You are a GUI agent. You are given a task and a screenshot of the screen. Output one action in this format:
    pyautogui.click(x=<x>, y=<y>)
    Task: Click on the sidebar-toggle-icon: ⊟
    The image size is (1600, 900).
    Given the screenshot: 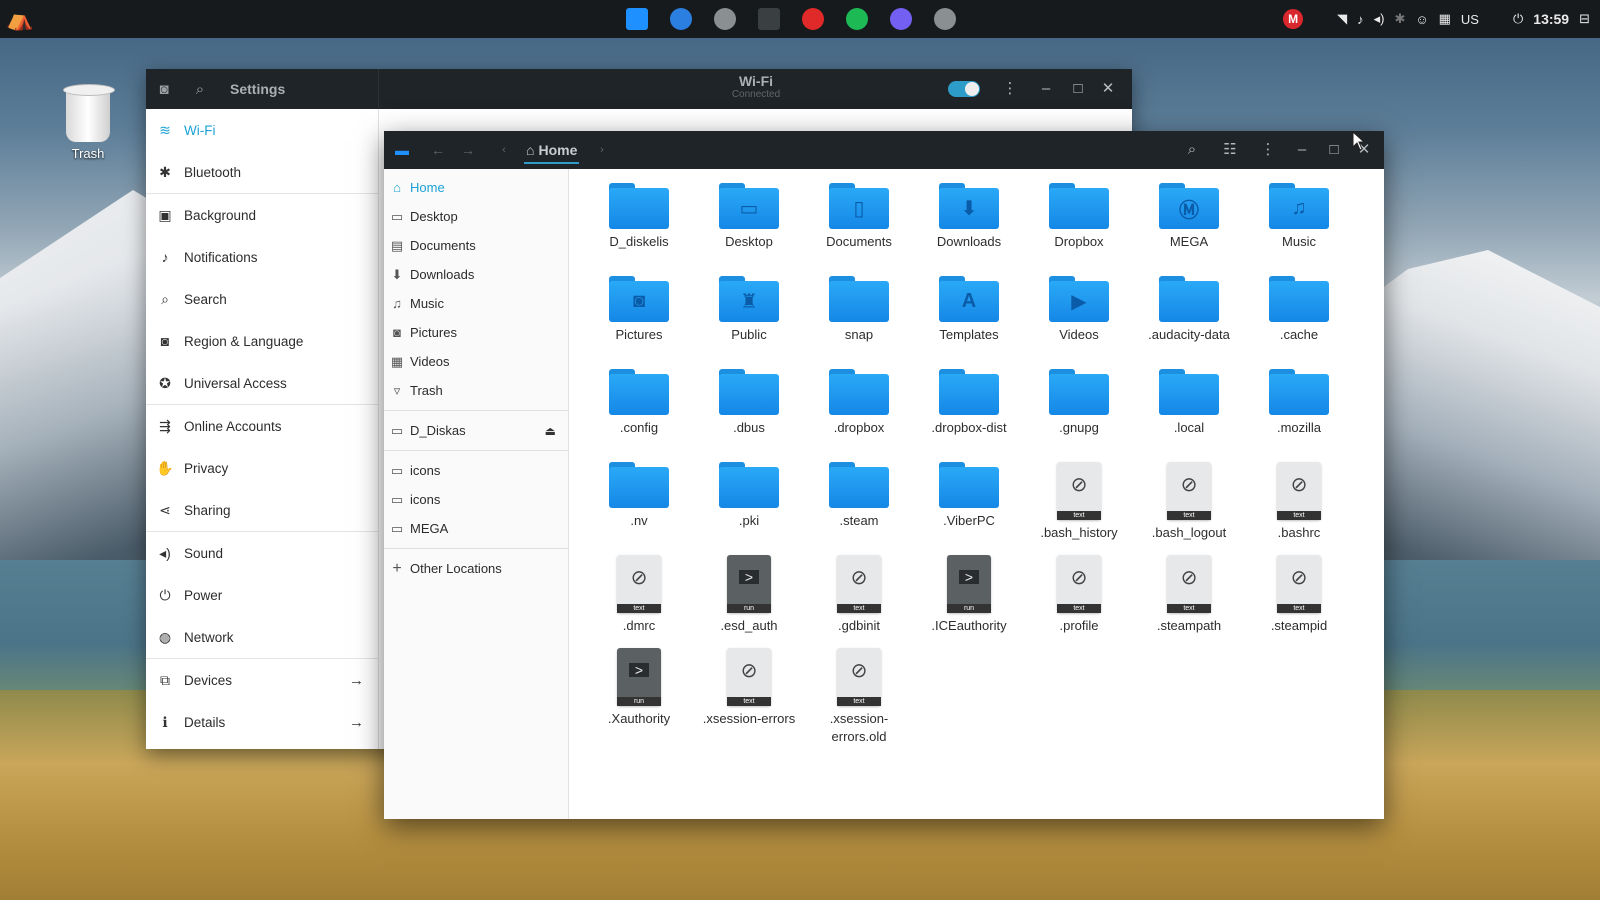 What is the action you would take?
    pyautogui.click(x=1584, y=19)
    